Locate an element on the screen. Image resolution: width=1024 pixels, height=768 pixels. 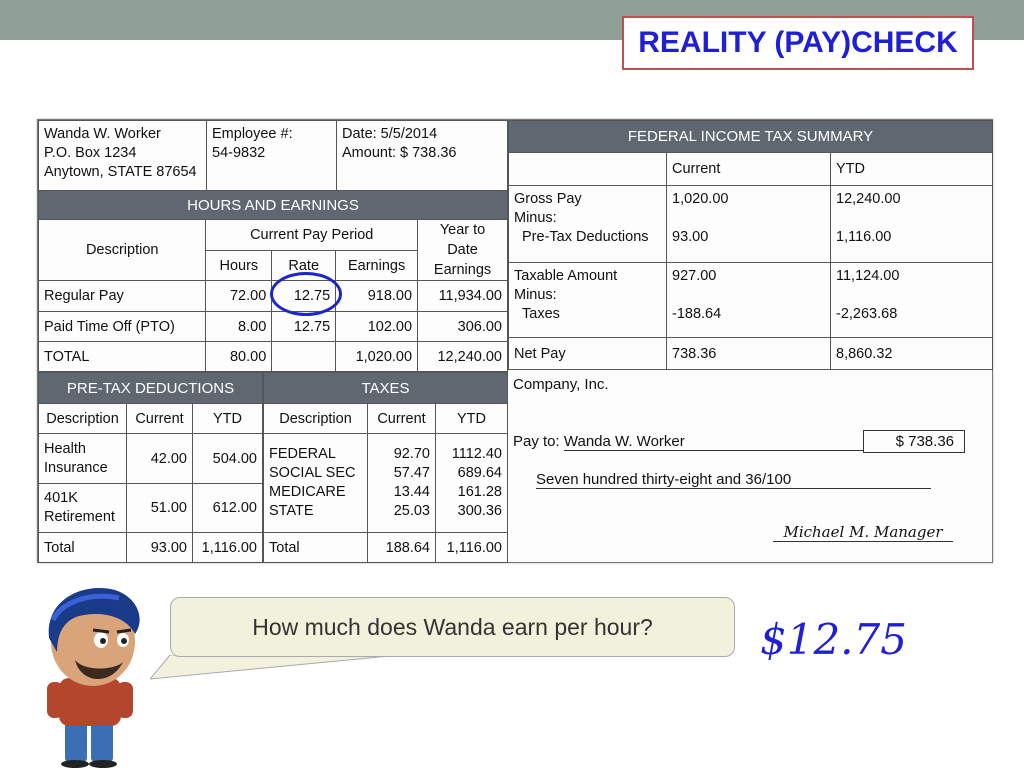
gross-pay-labels: Gross Pay Minus: Pre-Tax Deductions is located at coordinates (587, 224).